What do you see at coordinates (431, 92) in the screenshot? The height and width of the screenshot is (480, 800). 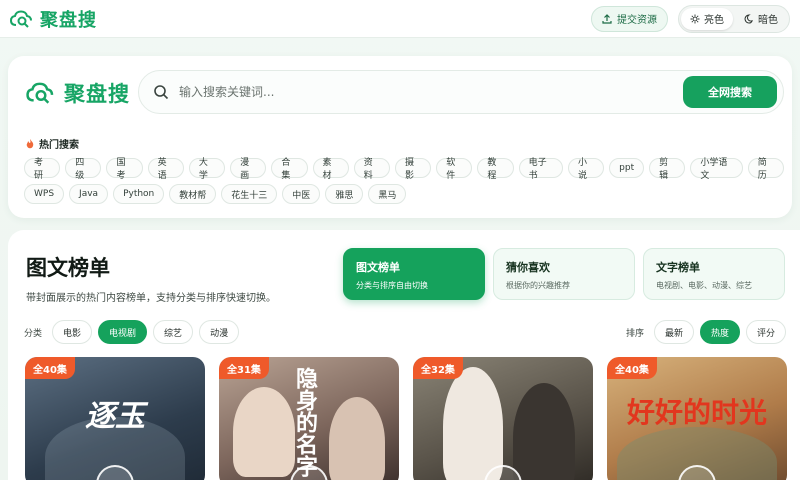 I see `search-input` at bounding box center [431, 92].